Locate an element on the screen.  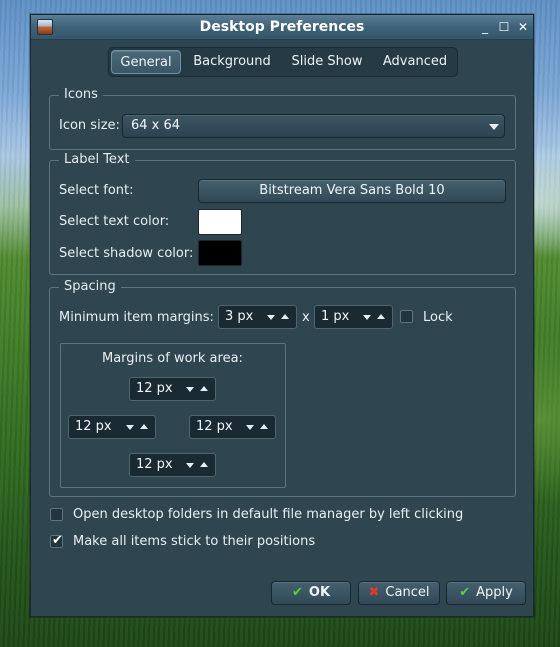
tab-advanced: Advanced is located at coordinates (415, 62).